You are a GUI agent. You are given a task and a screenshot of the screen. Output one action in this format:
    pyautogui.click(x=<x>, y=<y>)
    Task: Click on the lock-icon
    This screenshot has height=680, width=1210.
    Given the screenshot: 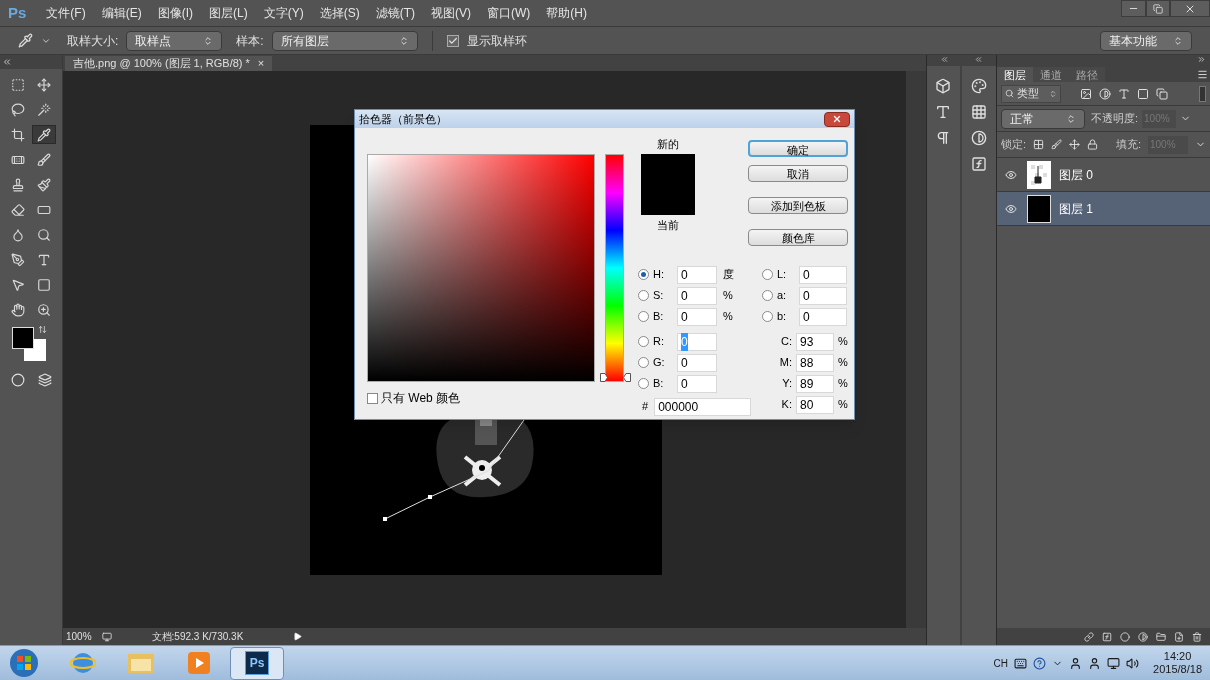 What is the action you would take?
    pyautogui.click(x=1093, y=144)
    